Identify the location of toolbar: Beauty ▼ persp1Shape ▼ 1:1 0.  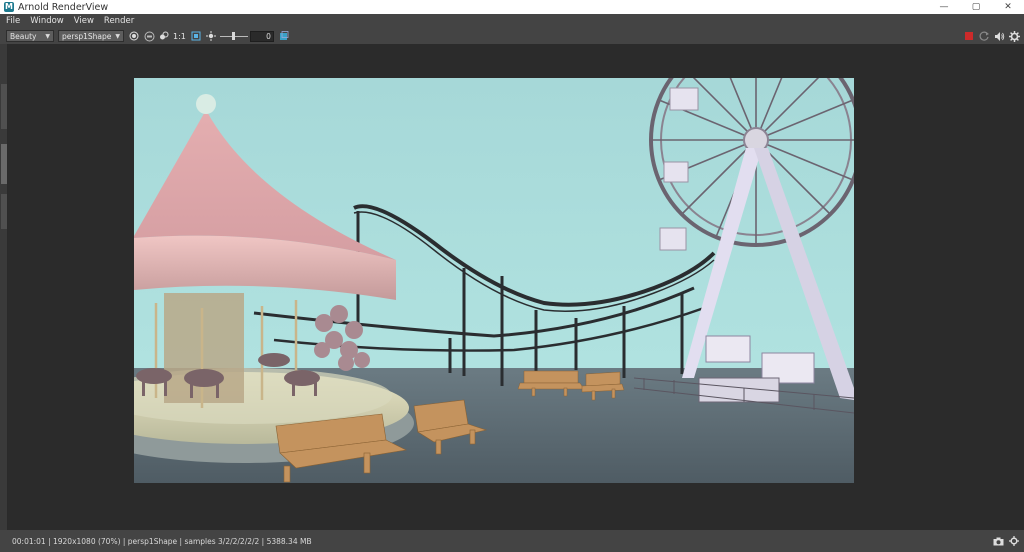
(512, 36).